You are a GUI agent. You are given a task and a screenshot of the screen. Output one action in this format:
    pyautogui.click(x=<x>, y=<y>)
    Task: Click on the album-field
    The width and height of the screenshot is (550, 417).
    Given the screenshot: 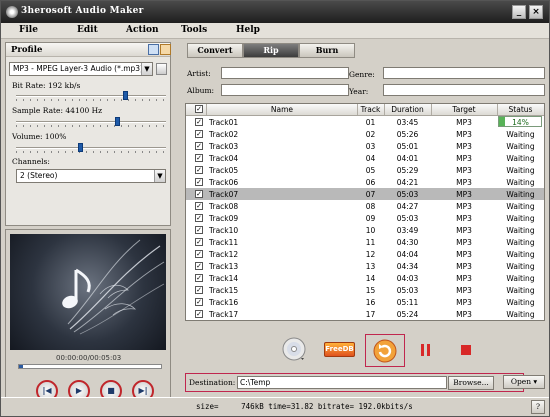 What is the action you would take?
    pyautogui.click(x=285, y=90)
    